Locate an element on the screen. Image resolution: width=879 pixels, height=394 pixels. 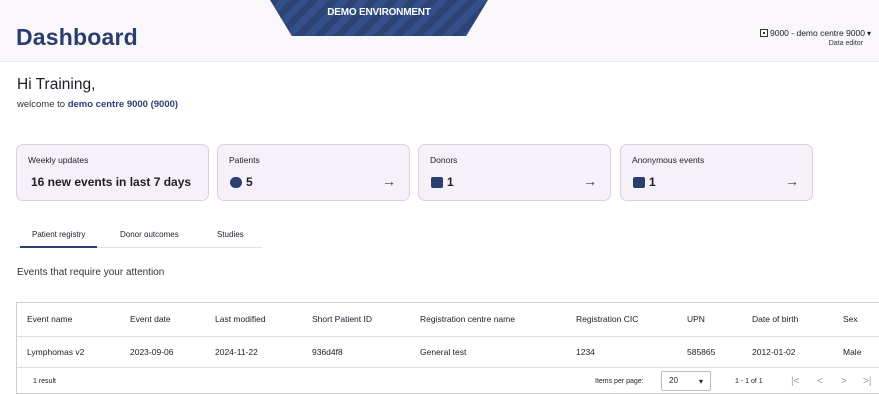
table-cell: 1234 is located at coordinates (585, 352).